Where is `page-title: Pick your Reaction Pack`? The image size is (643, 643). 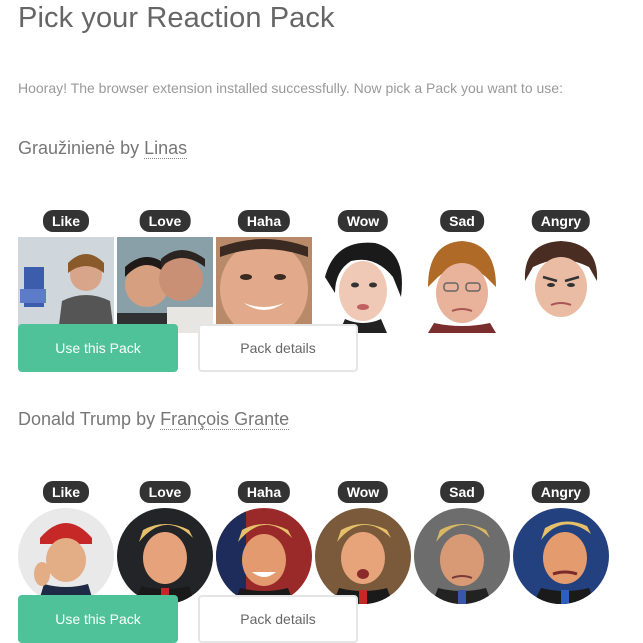 page-title: Pick your Reaction Pack is located at coordinates (176, 18).